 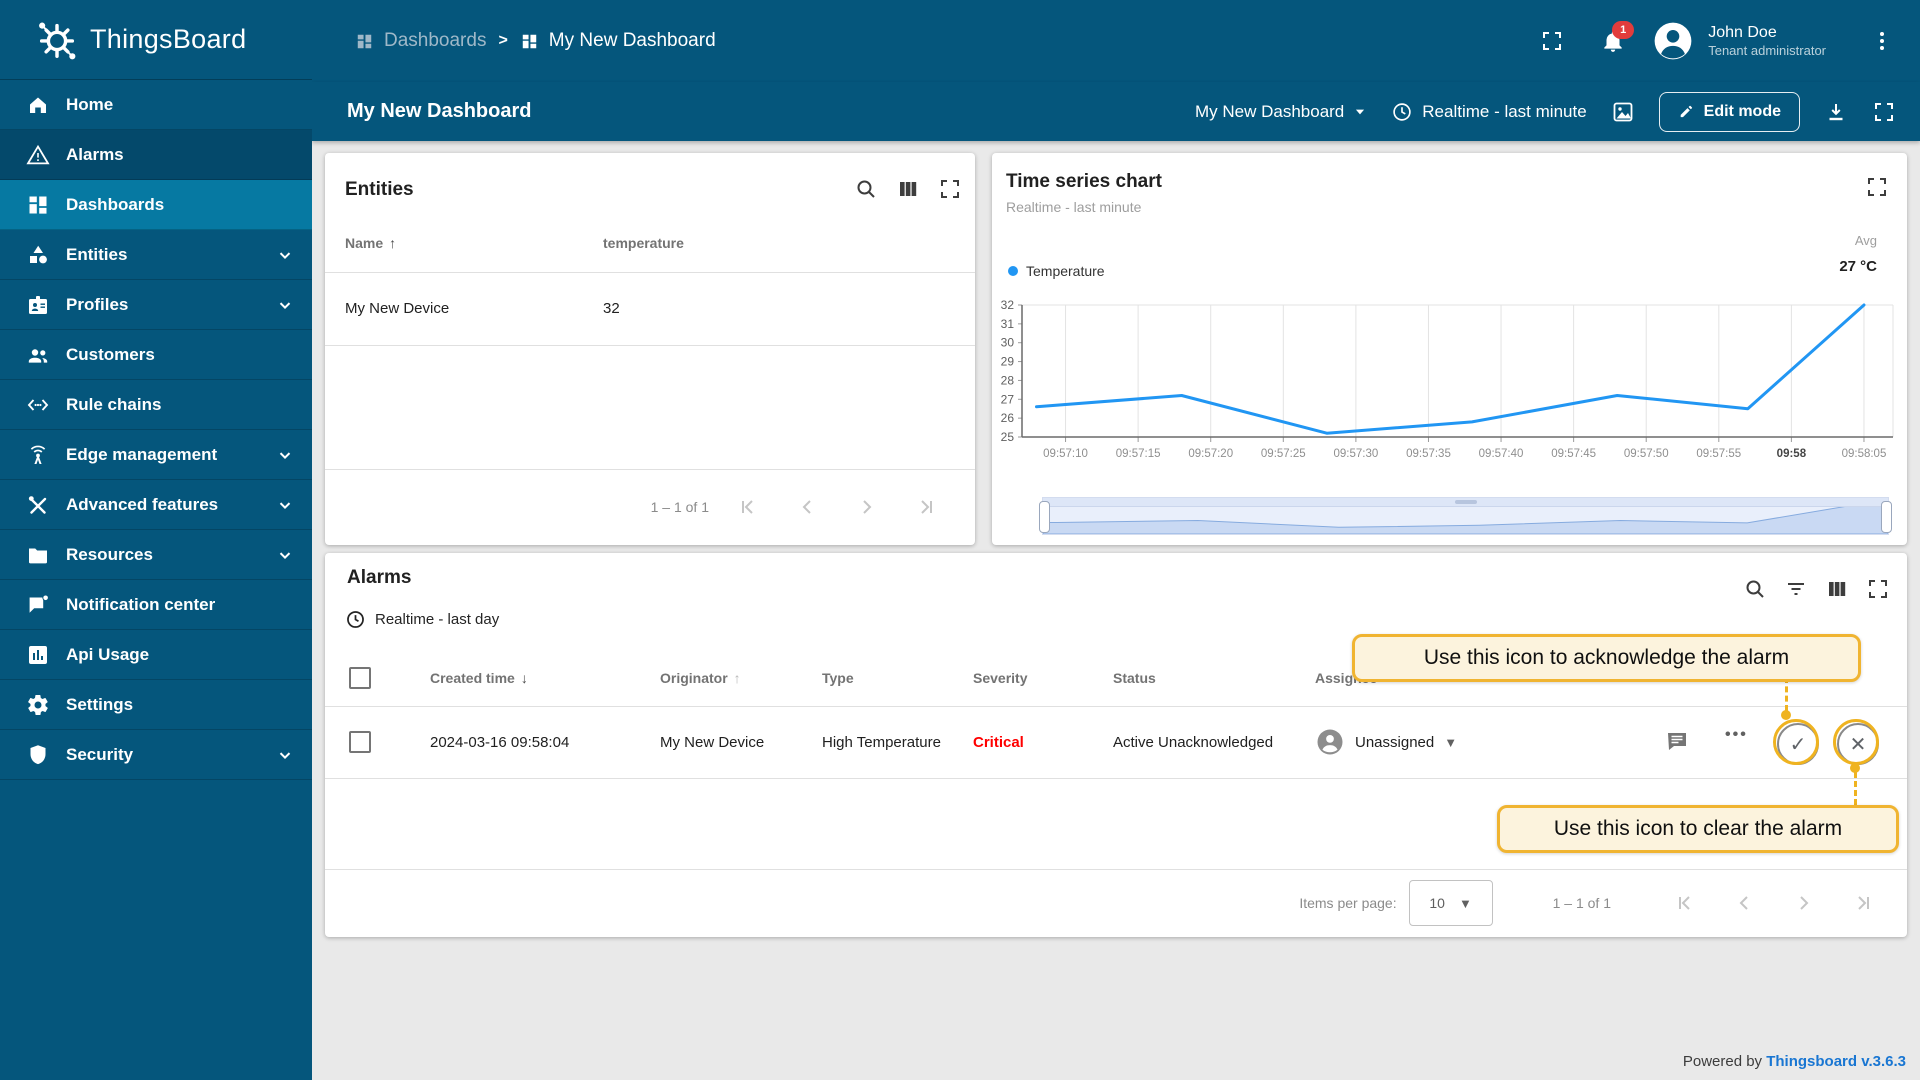 What do you see at coordinates (1729, 111) in the screenshot?
I see `edit-mode-button: Edit mode` at bounding box center [1729, 111].